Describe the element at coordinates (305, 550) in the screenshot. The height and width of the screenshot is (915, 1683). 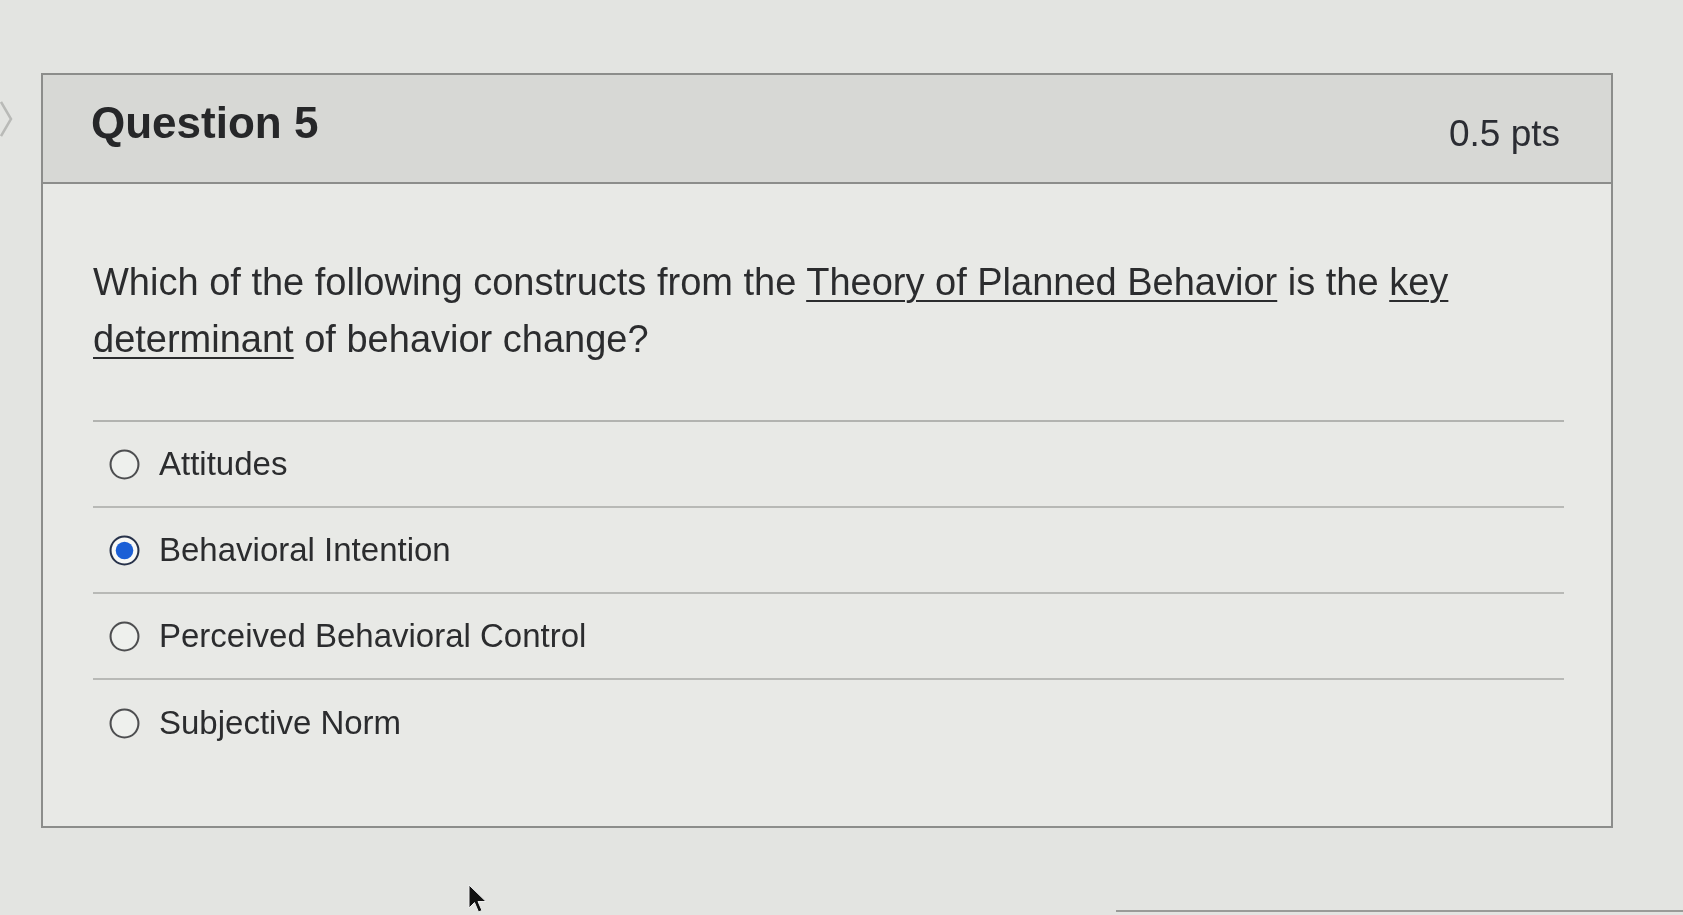
I see `answer-label: Behavioral Intention` at that location.